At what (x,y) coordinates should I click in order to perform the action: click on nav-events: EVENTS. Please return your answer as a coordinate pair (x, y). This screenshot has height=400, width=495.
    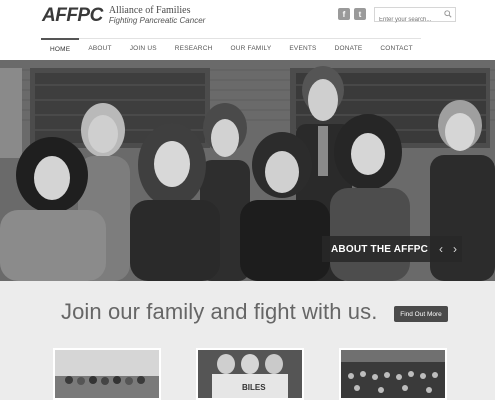
    Looking at the image, I should click on (302, 48).